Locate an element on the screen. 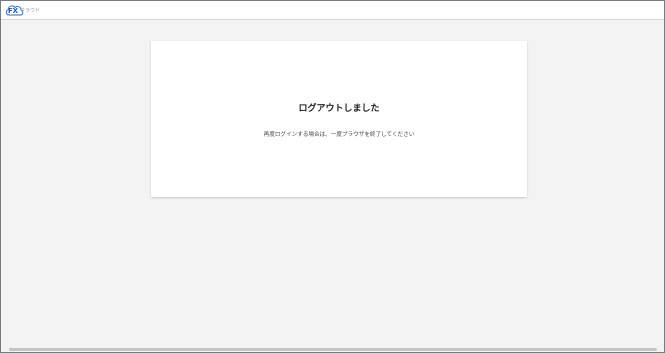 This screenshot has width=665, height=353. app-header: FX クラウド is located at coordinates (332, 10).